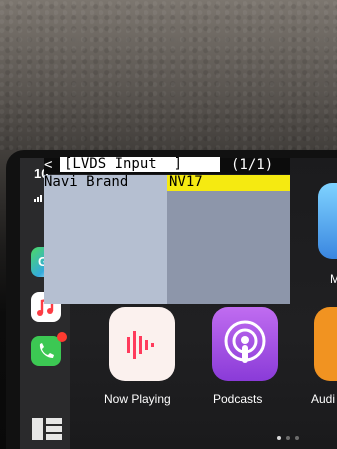 The height and width of the screenshot is (449, 337). I want to click on now-playing-label: Now Playing, so click(137, 399).